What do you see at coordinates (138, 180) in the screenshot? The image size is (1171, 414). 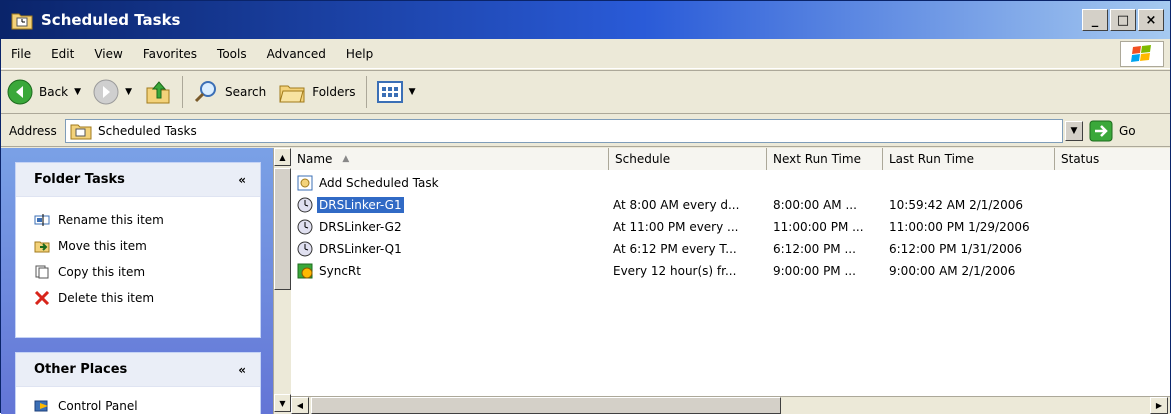 I see `folder-tasks-header: Folder Tasks «` at bounding box center [138, 180].